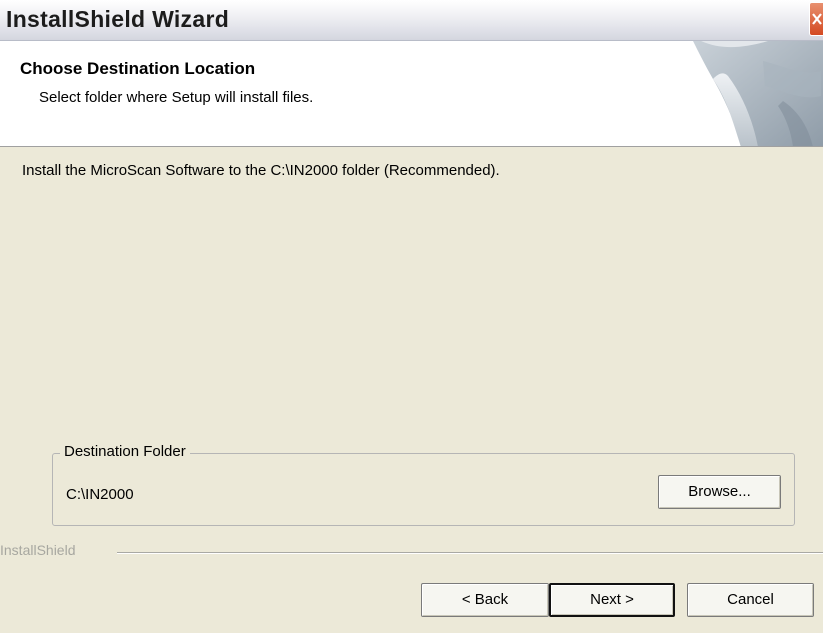 This screenshot has height=633, width=823. I want to click on page-title: Choose Destination Location, so click(138, 68).